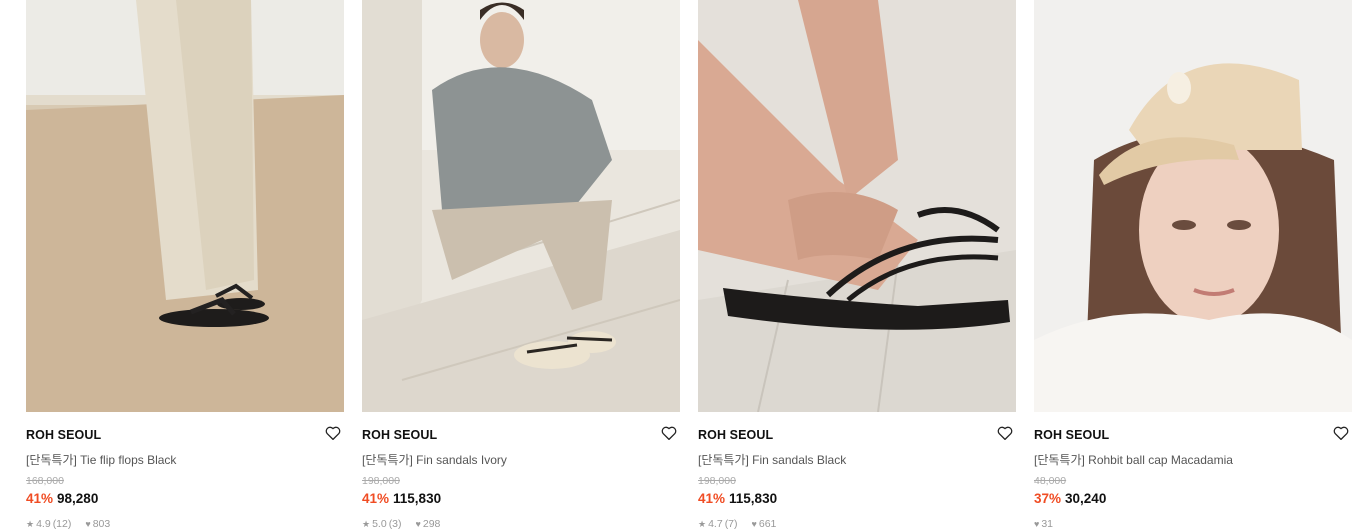  What do you see at coordinates (431, 524) in the screenshot?
I see `like-count: 298` at bounding box center [431, 524].